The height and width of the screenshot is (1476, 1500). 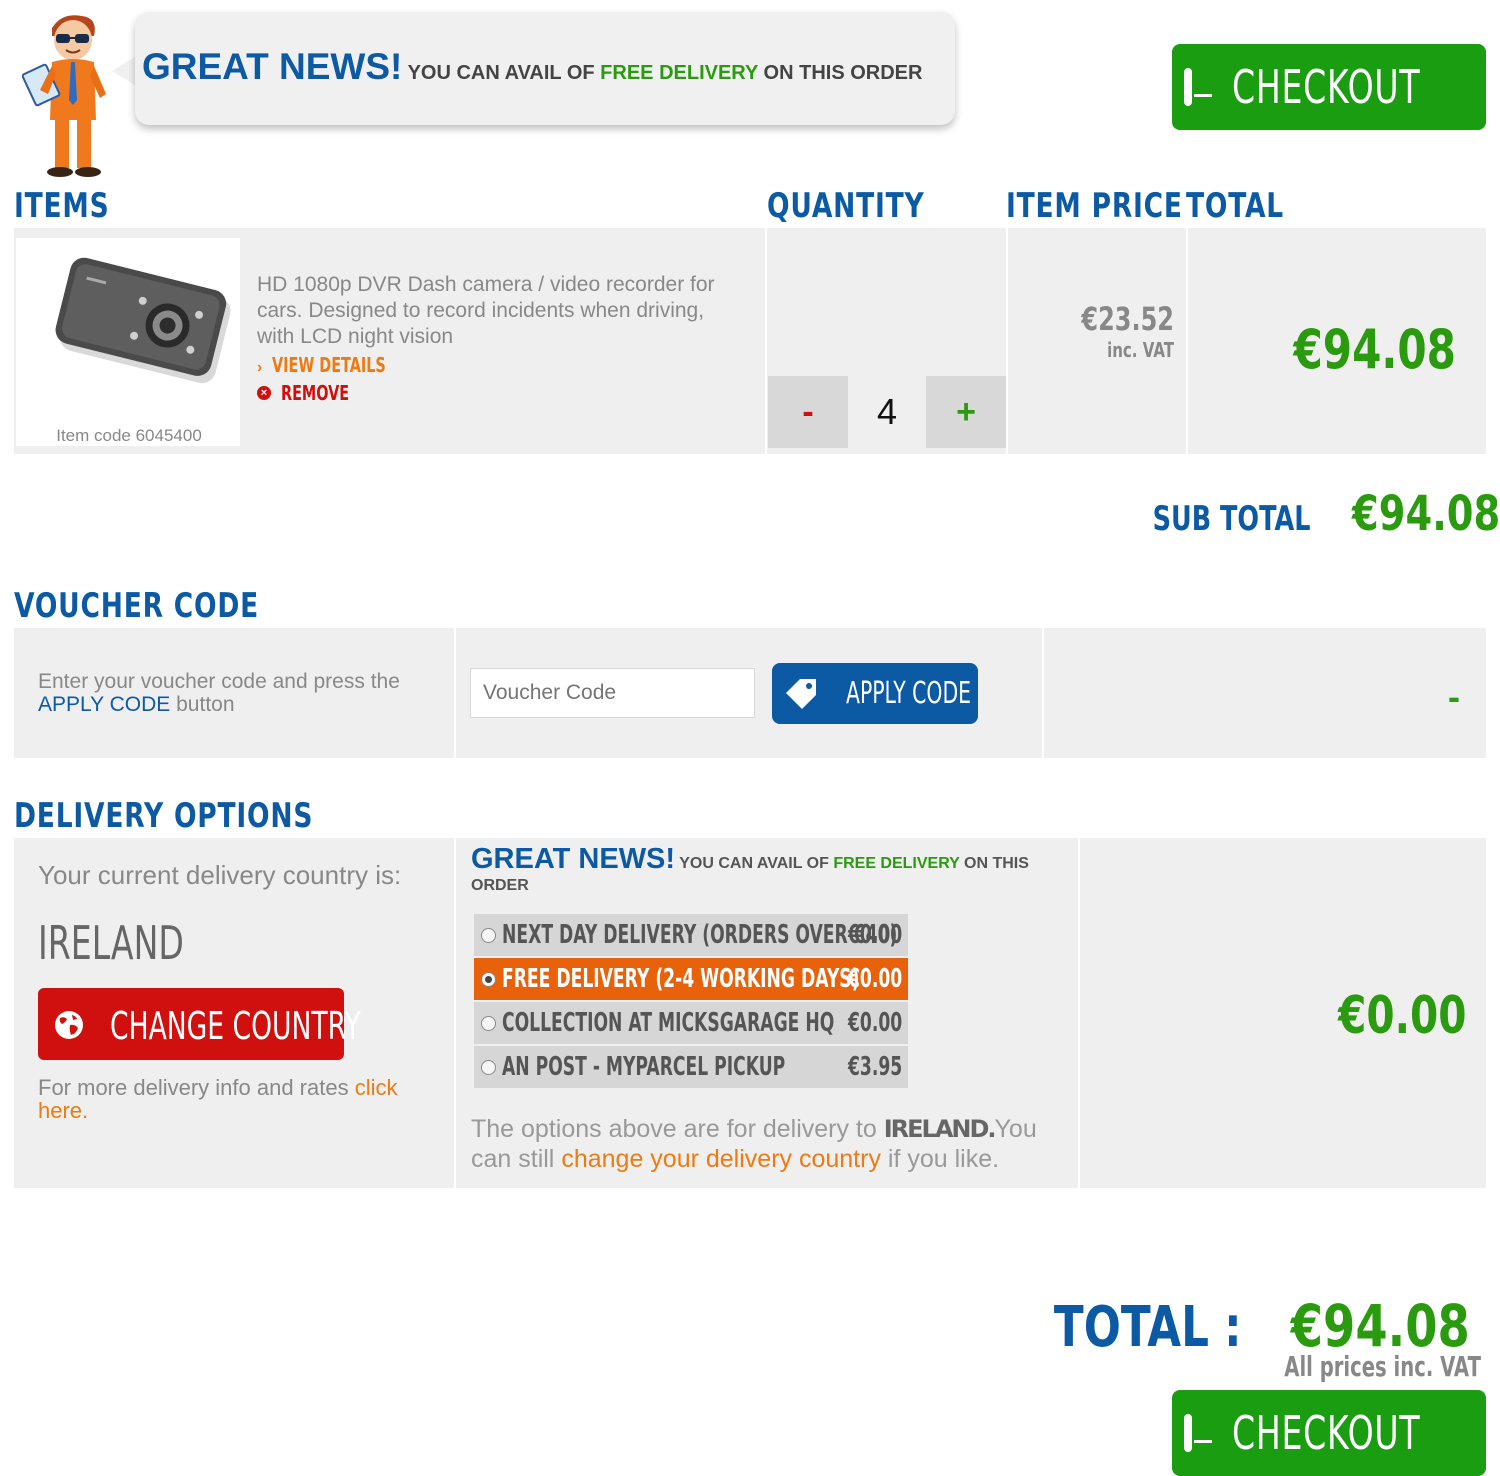 What do you see at coordinates (1454, 696) in the screenshot?
I see `voucher-discount: -` at bounding box center [1454, 696].